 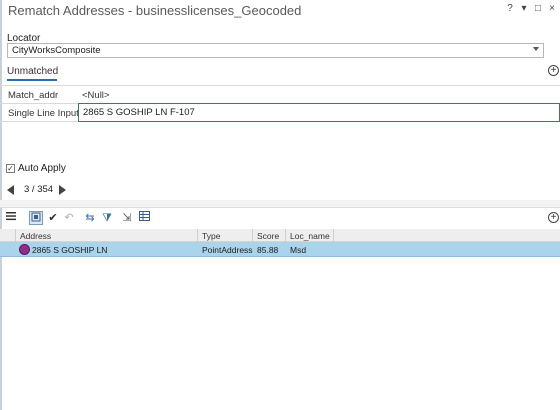 I want to click on pan-to-icon: ⇆, so click(x=90, y=218).